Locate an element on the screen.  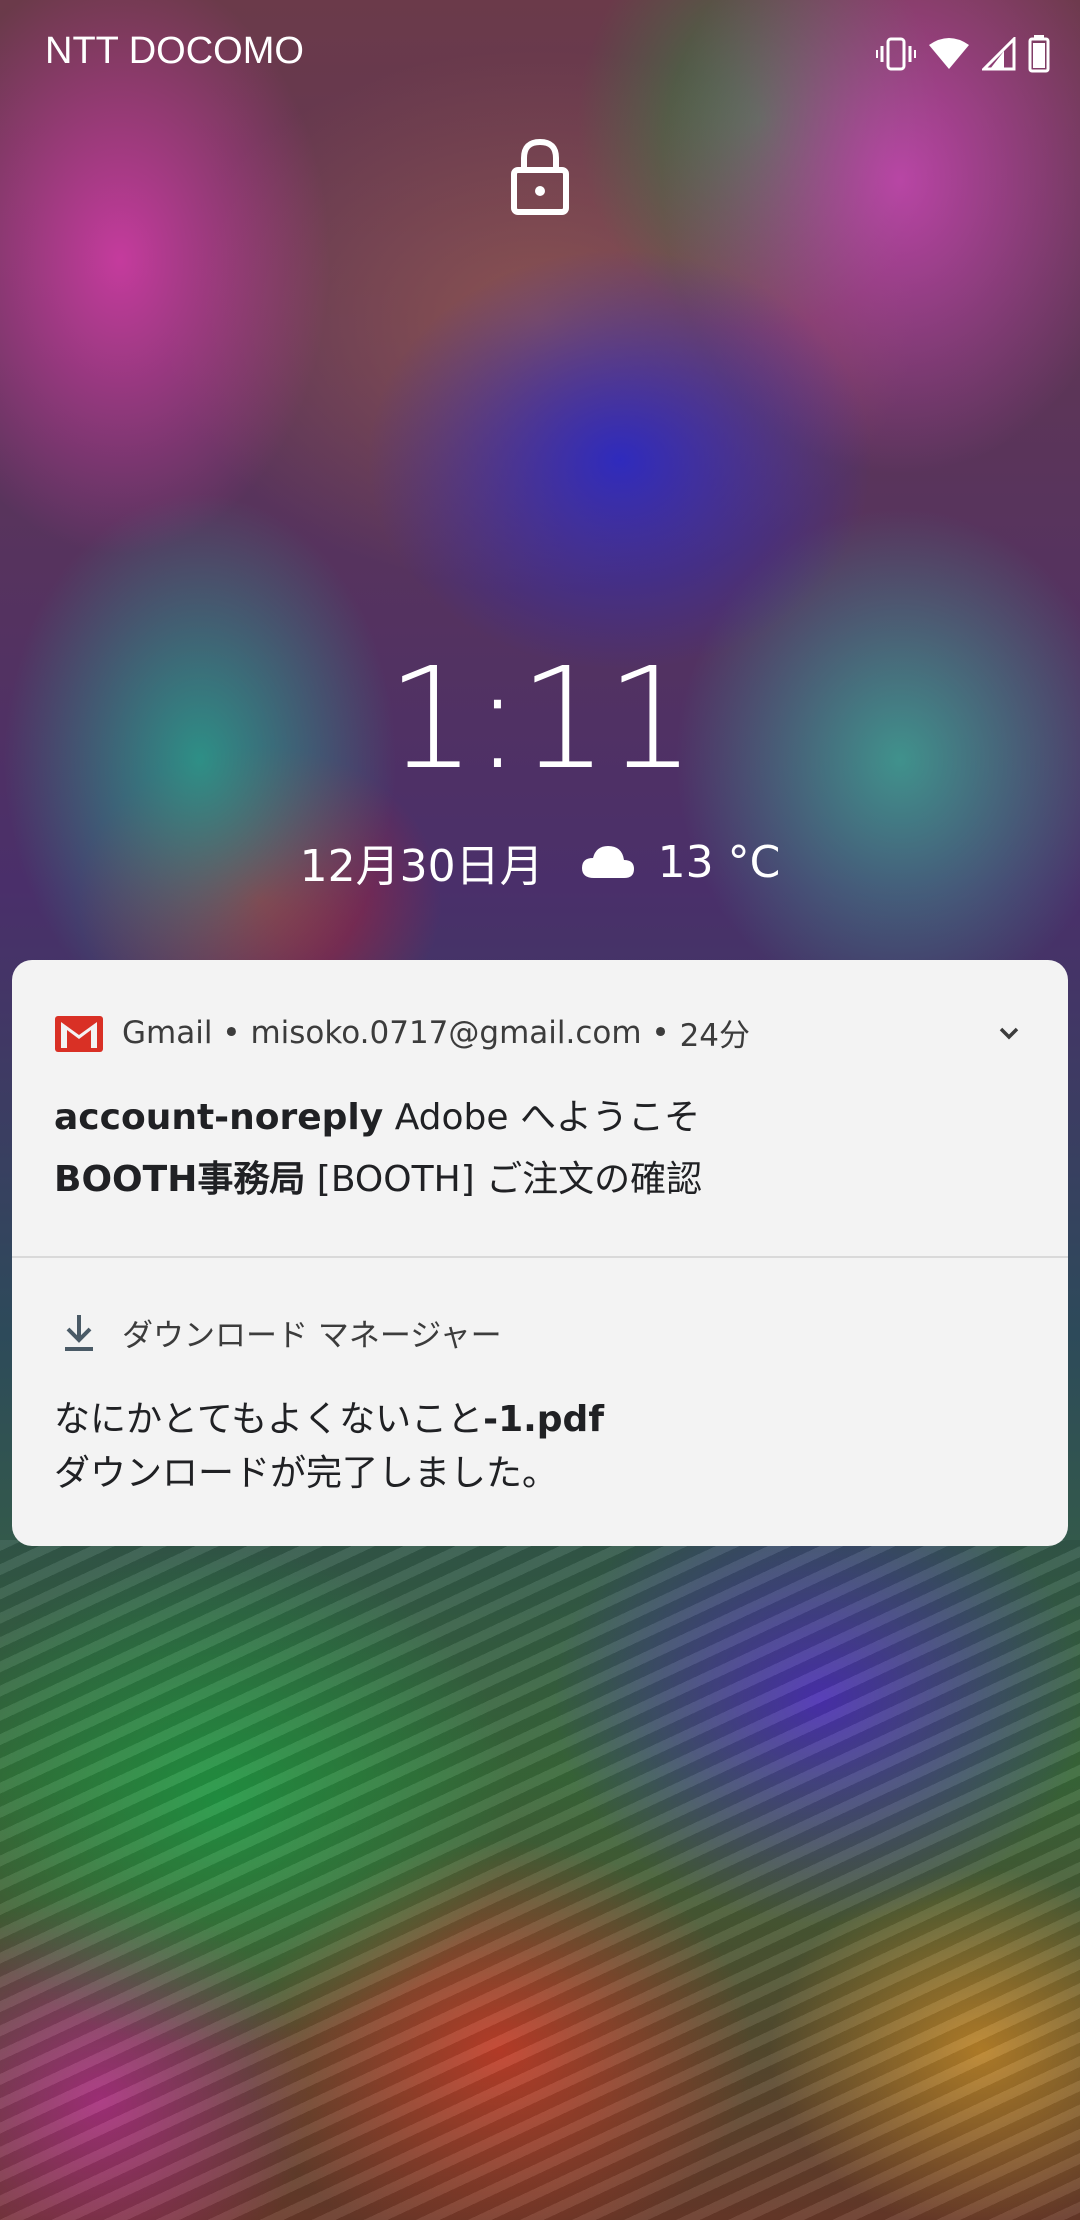
file-name-prefix: なにかとてもよくないこと is located at coordinates (269, 1419).